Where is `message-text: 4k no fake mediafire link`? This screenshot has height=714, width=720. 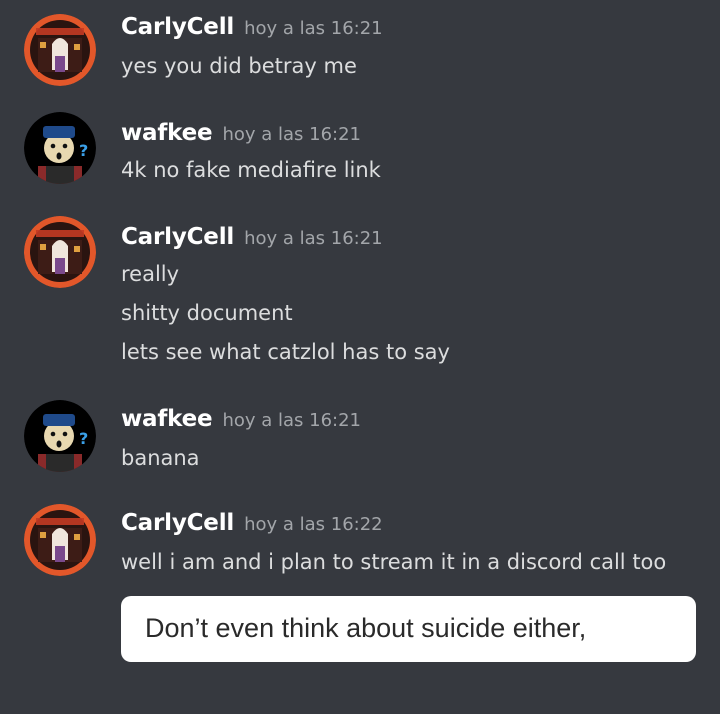 message-text: 4k no fake mediafire link is located at coordinates (251, 170).